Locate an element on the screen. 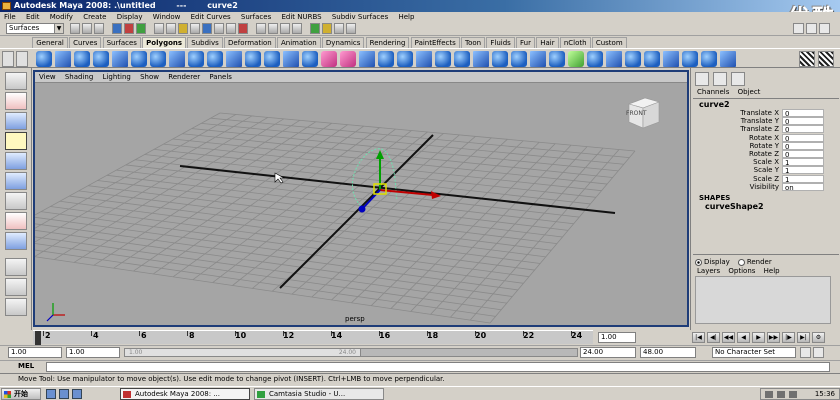 The width and height of the screenshot is (840, 400). shelf-tabs-menu-icon is located at coordinates (22, 59).